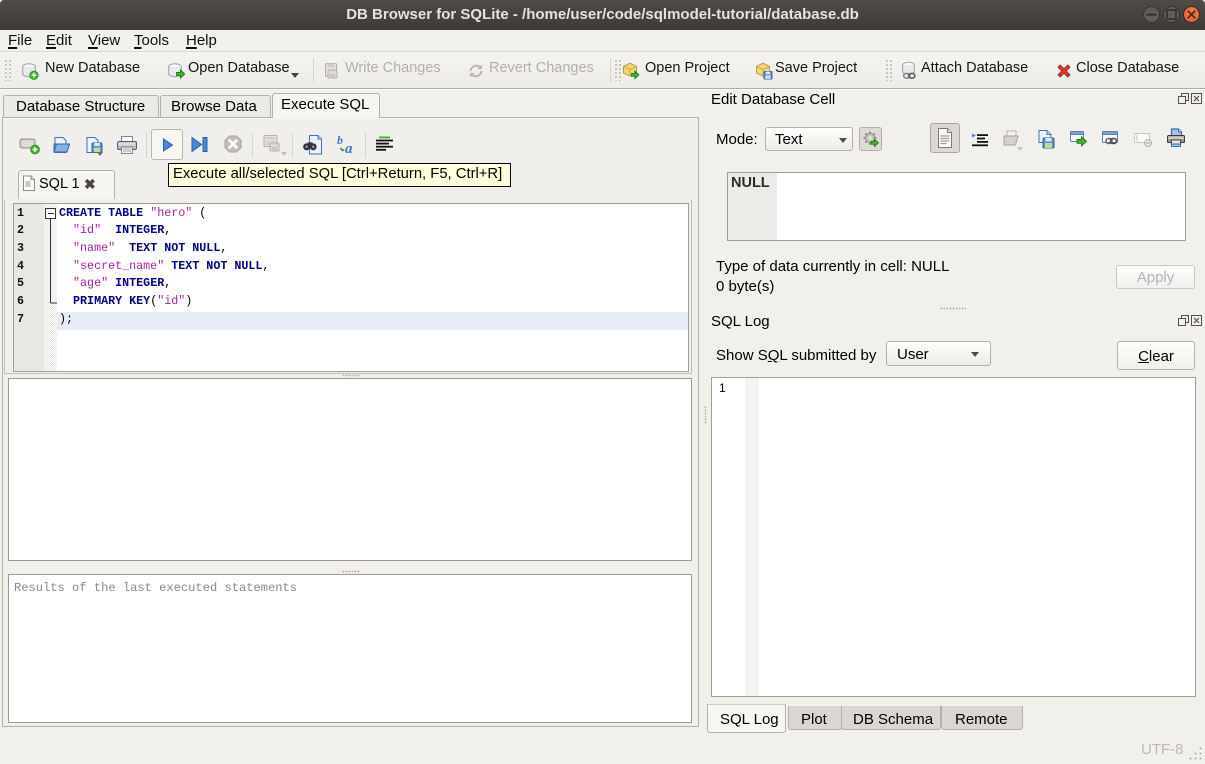  Describe the element at coordinates (349, 148) in the screenshot. I see `svg-text: a` at that location.